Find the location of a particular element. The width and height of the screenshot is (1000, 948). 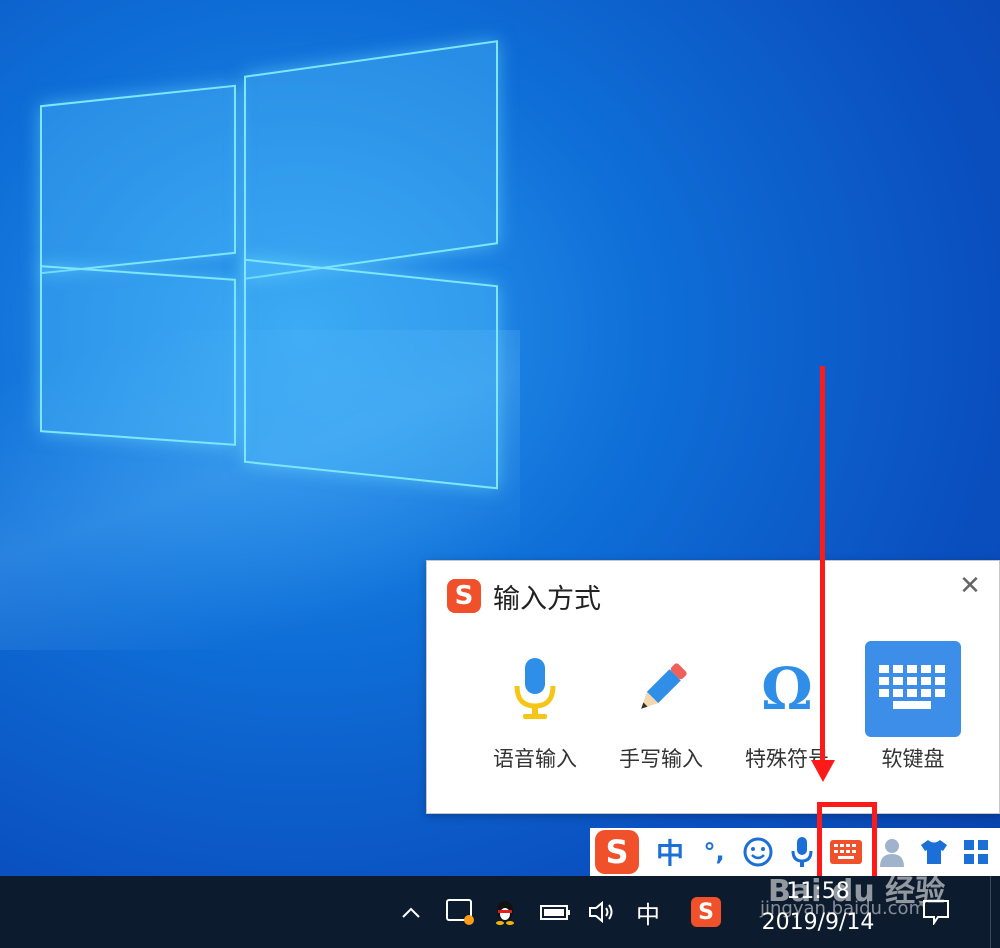

qq-penguin-icon is located at coordinates (505, 912).